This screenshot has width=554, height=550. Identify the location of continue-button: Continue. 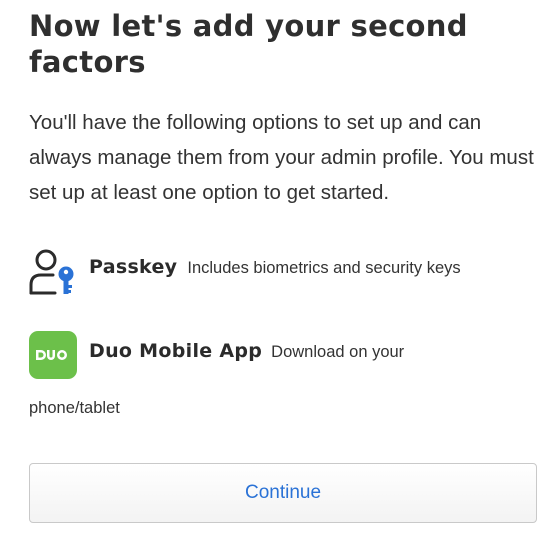
(283, 493).